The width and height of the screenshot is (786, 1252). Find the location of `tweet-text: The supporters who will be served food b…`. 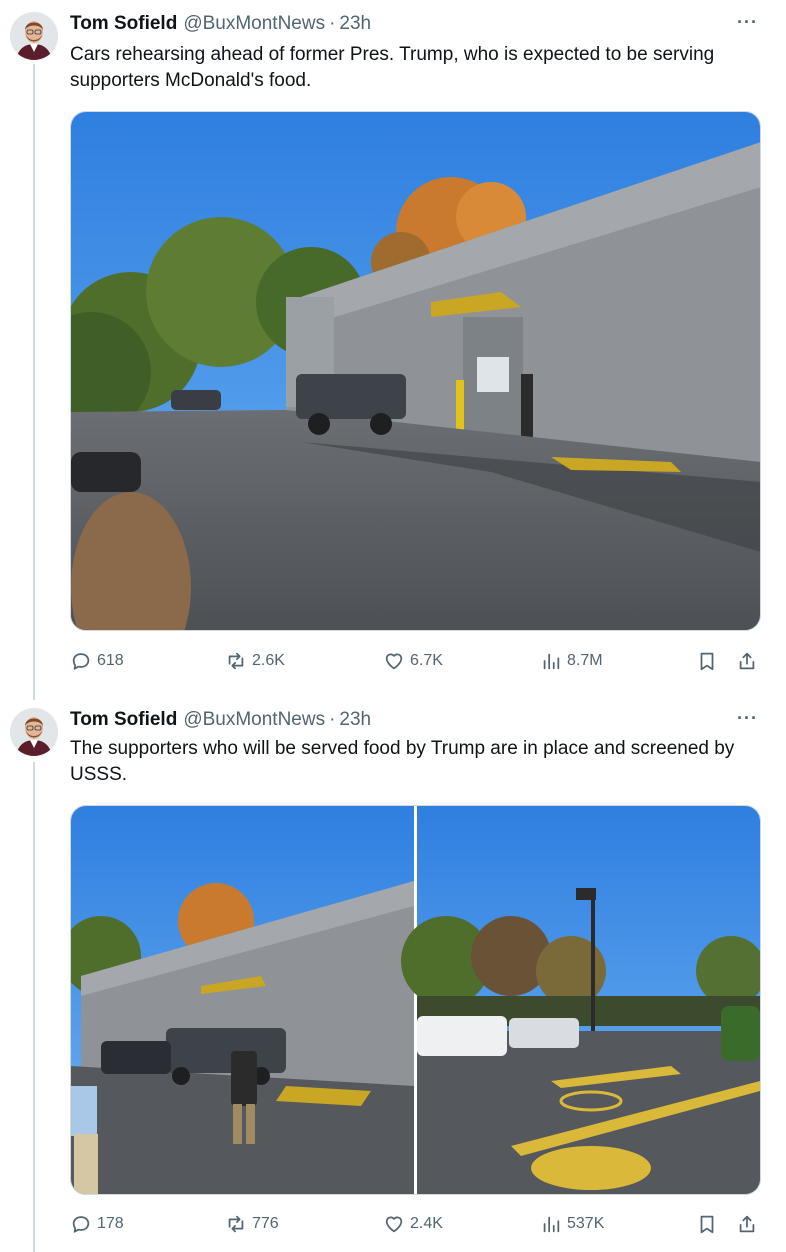

tweet-text: The supporters who will be served food b… is located at coordinates (402, 761).